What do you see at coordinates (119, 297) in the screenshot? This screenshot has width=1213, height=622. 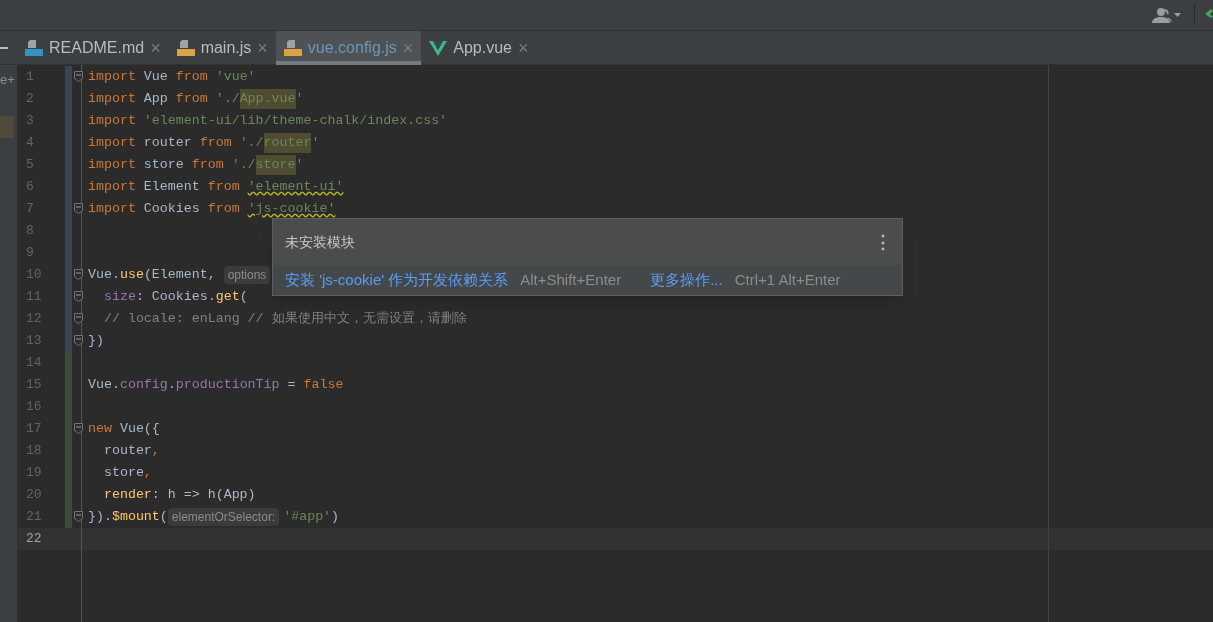 I see `code-token: size` at bounding box center [119, 297].